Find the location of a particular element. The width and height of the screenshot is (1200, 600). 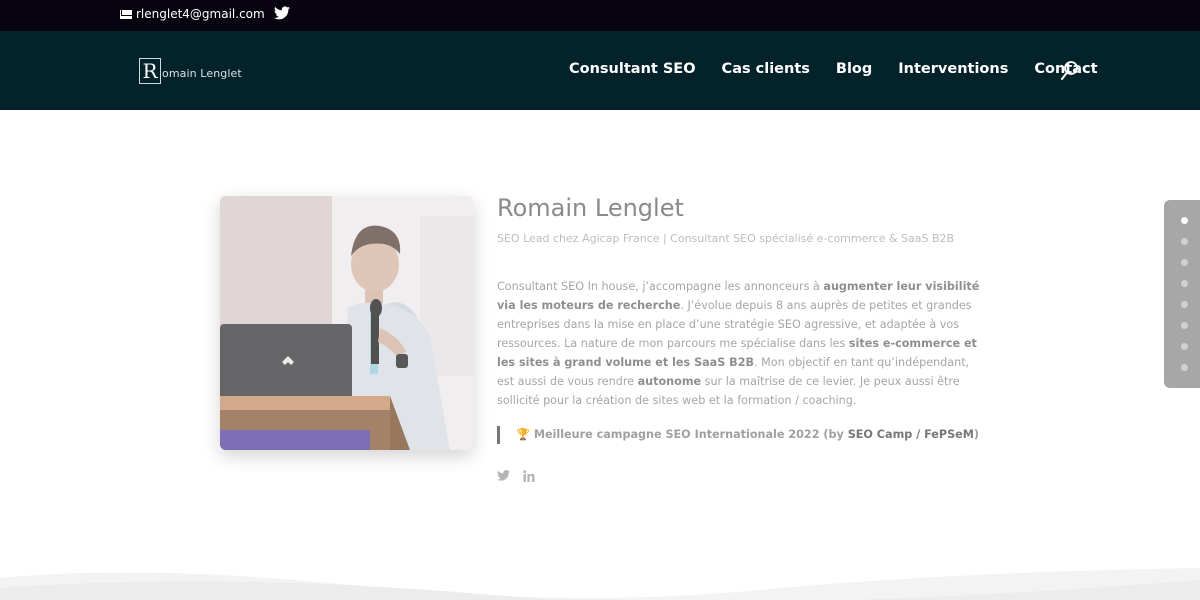

linkedin-icon is located at coordinates (529, 476).